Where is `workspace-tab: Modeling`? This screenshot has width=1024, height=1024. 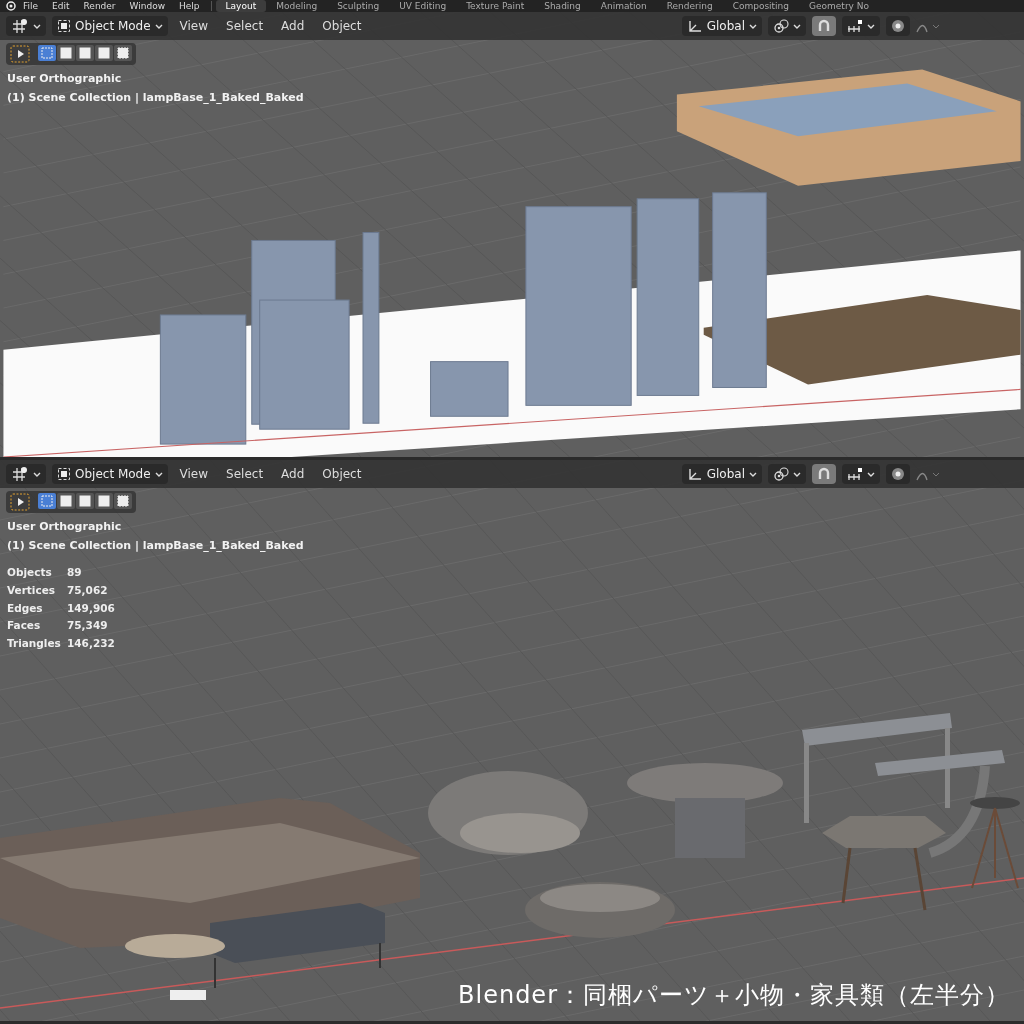 workspace-tab: Modeling is located at coordinates (297, 6).